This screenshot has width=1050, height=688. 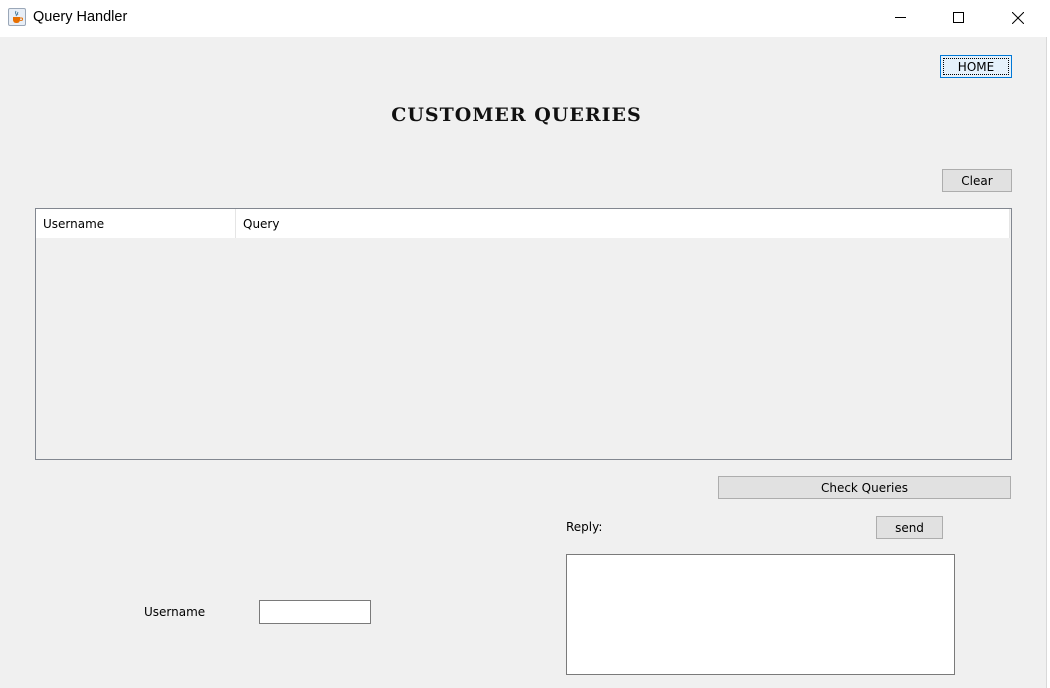 What do you see at coordinates (623, 223) in the screenshot?
I see `column-header-query: Query` at bounding box center [623, 223].